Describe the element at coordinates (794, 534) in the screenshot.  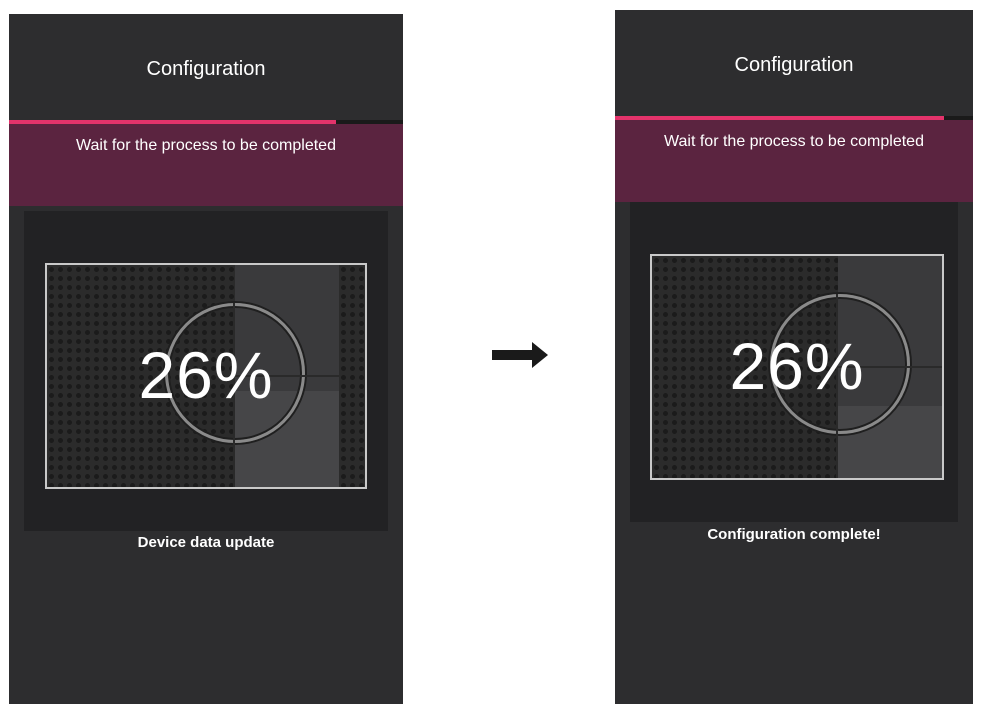
I see `status-text: Configuration complete!` at that location.